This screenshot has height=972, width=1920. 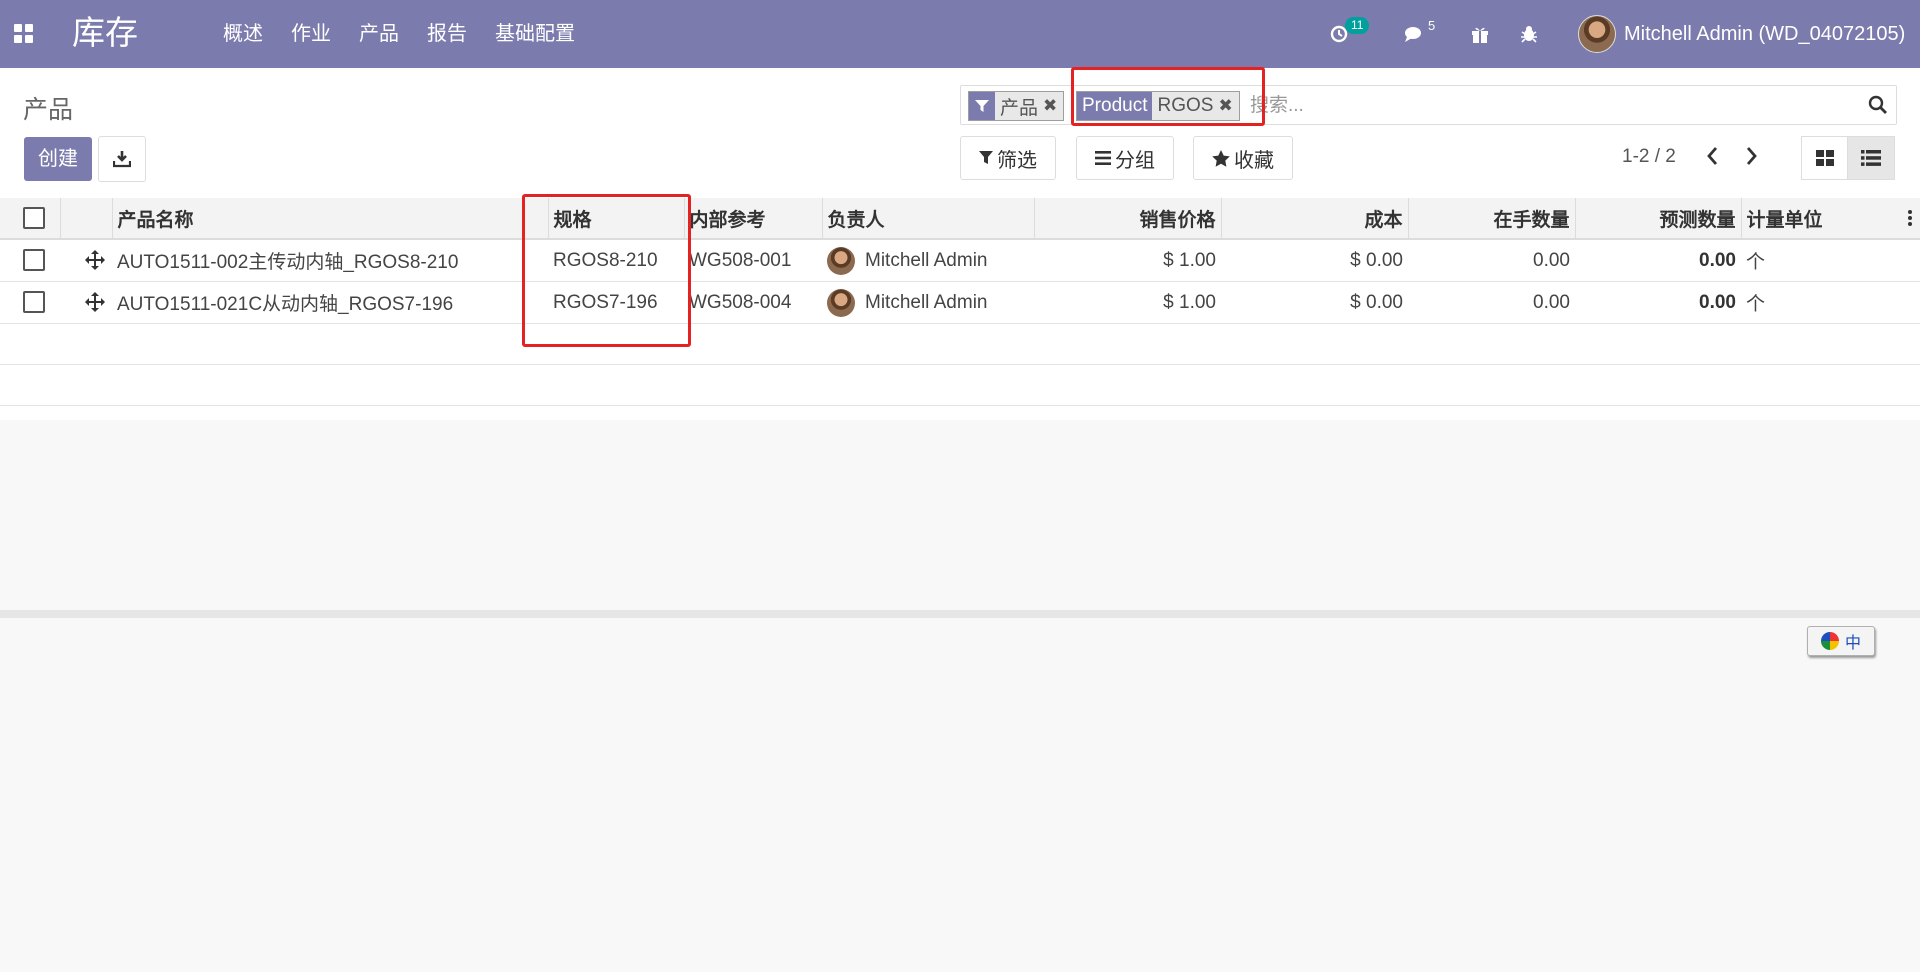 What do you see at coordinates (1491, 302) in the screenshot?
I see `cell-on-hand: 0.00` at bounding box center [1491, 302].